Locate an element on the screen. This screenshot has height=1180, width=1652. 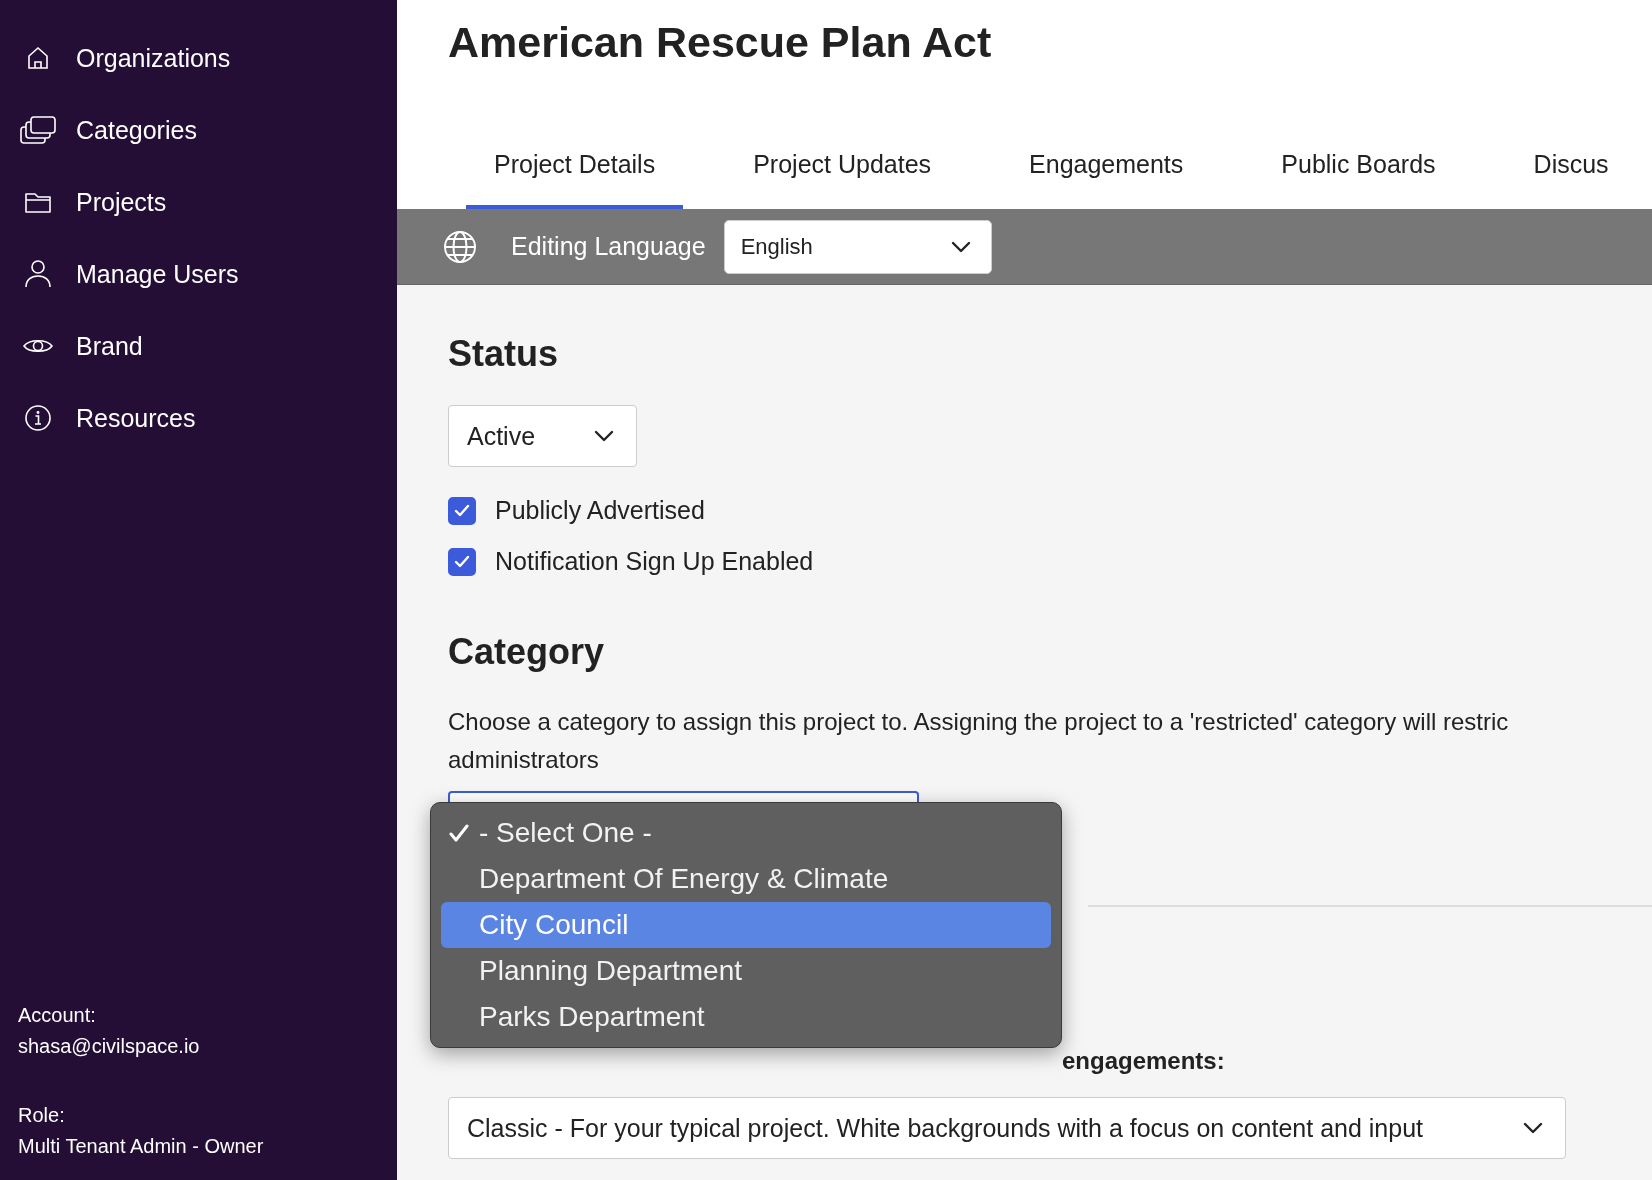
section-heading: Status is located at coordinates (503, 353).